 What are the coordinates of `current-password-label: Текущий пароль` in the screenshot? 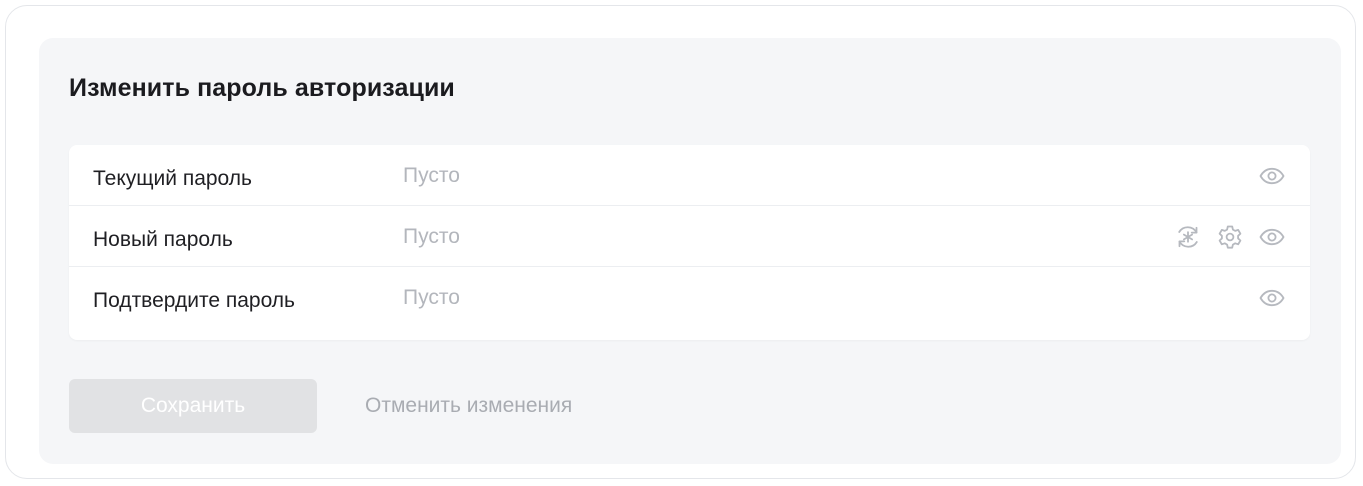 It's located at (172, 178).